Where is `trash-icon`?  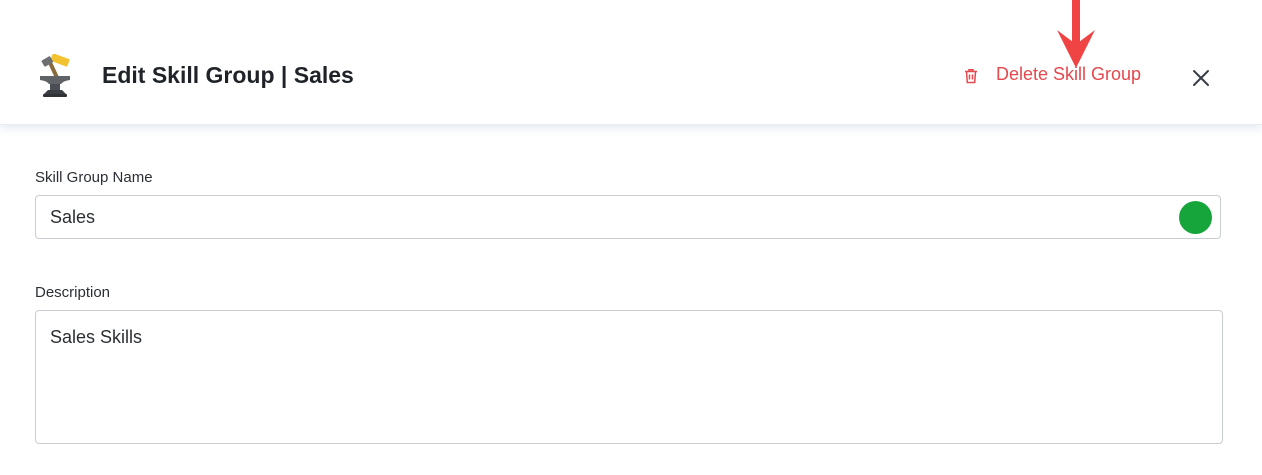
trash-icon is located at coordinates (971, 76).